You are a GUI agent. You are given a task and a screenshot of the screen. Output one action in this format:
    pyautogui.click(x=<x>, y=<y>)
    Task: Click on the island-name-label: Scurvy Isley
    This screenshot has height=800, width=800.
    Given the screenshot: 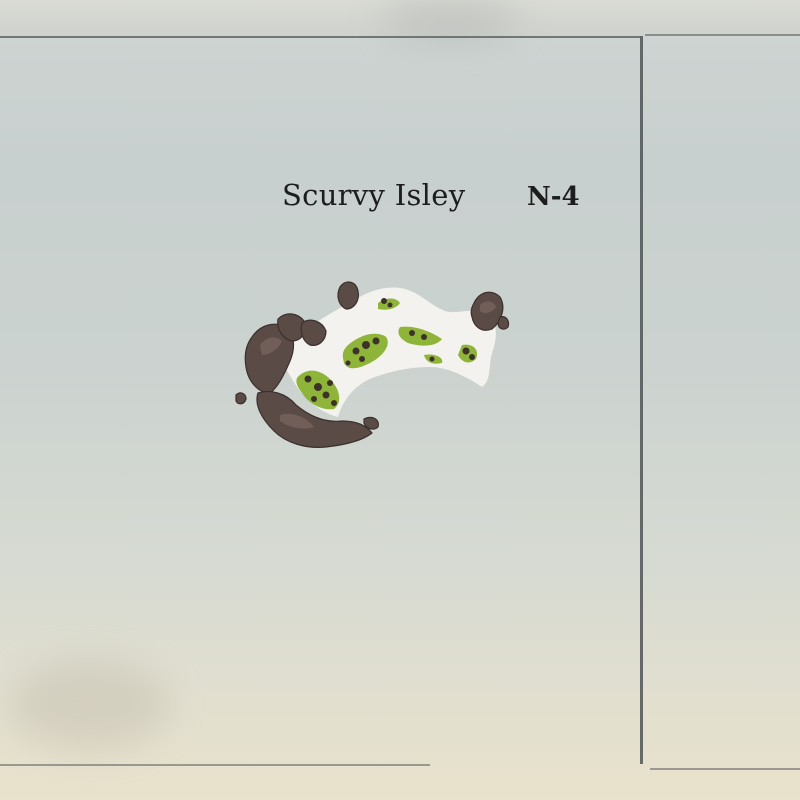 What is the action you would take?
    pyautogui.click(x=374, y=195)
    